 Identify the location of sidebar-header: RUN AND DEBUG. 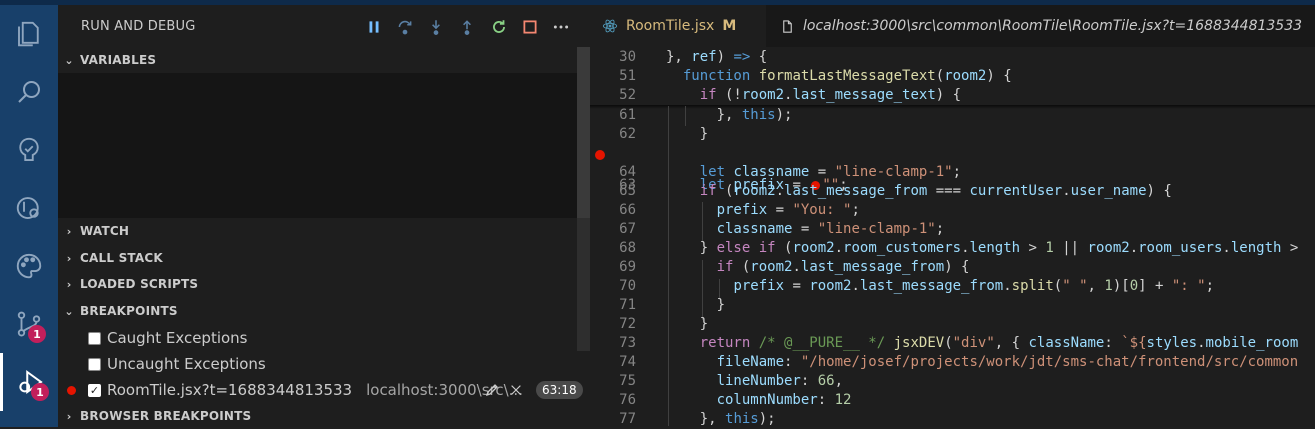
(324, 26).